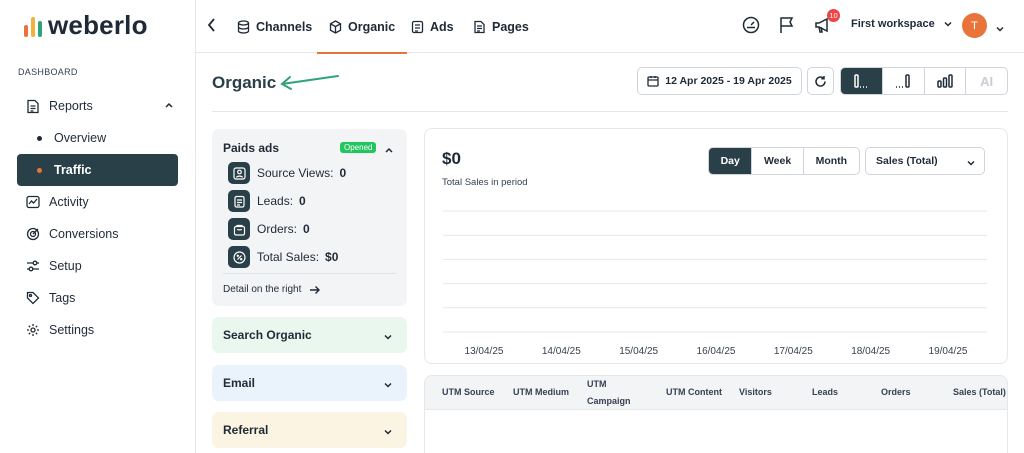  Describe the element at coordinates (896, 393) in the screenshot. I see `column-header: Orders` at that location.